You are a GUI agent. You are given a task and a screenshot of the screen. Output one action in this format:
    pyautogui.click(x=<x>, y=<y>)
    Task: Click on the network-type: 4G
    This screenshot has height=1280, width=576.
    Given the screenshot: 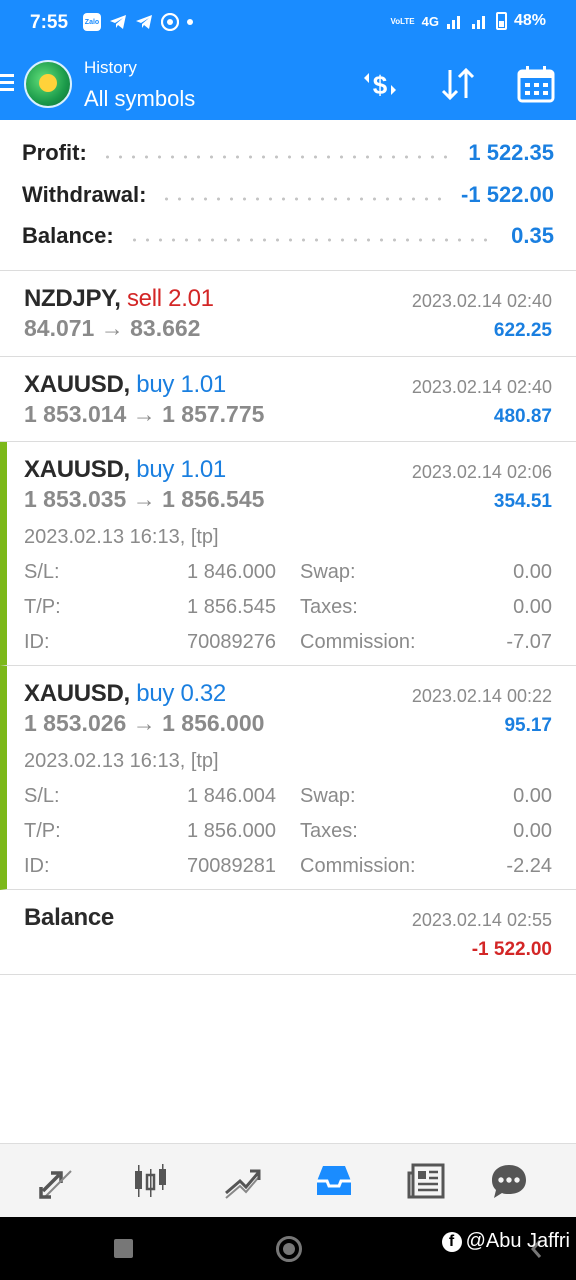 What is the action you would take?
    pyautogui.click(x=430, y=21)
    